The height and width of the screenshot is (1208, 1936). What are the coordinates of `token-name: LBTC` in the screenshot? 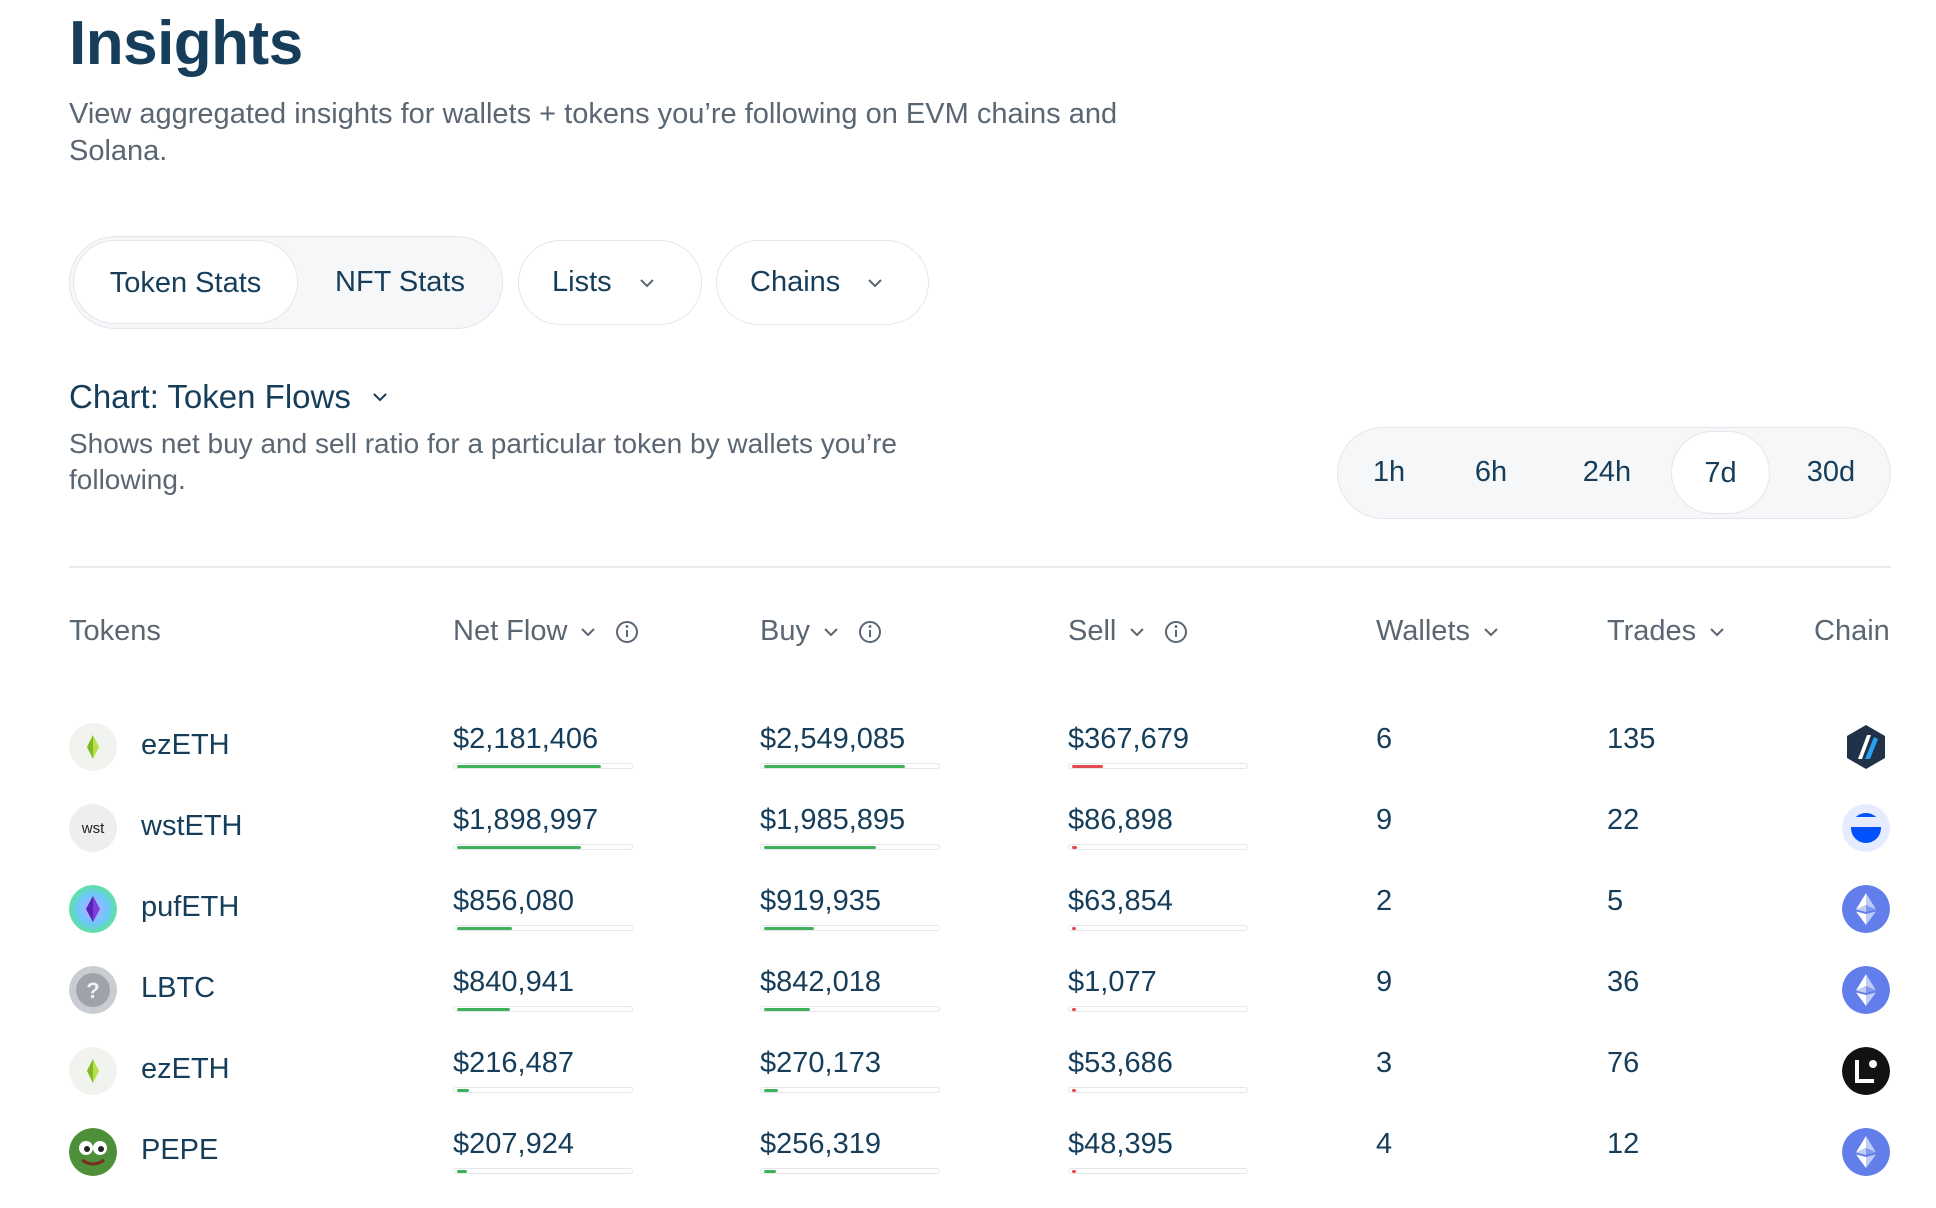 It's located at (178, 988).